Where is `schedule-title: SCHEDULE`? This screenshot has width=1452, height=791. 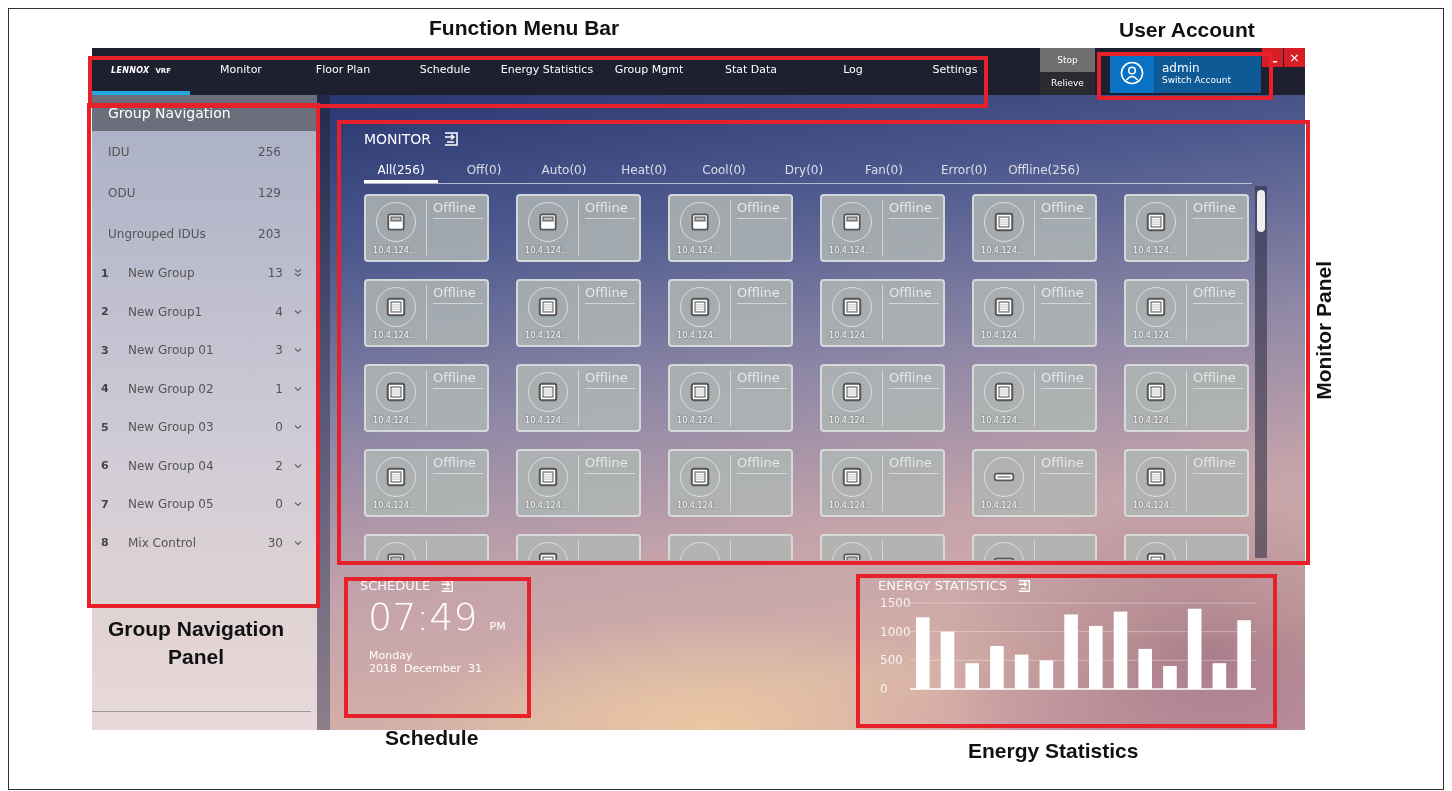 schedule-title: SCHEDULE is located at coordinates (395, 585).